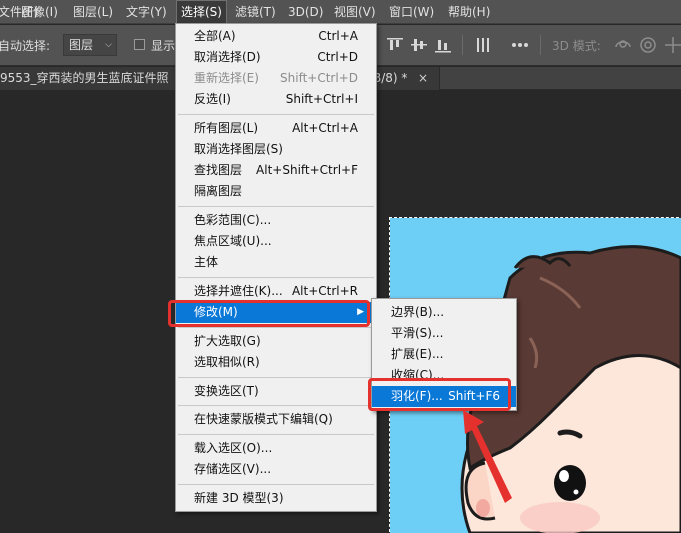 The width and height of the screenshot is (681, 533). I want to click on menu-item-modify: 修改(M) ▶, so click(276, 312).